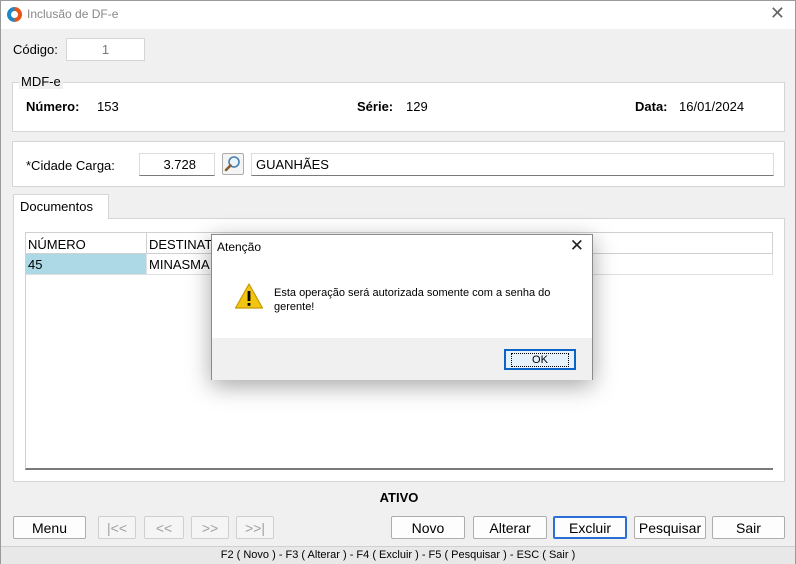  I want to click on codigo-value: 1, so click(105, 49).